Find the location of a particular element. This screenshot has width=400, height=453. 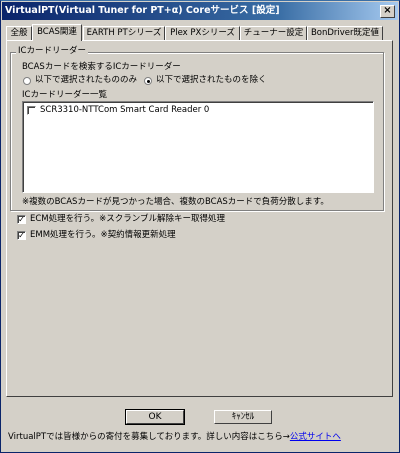

emm-checkbox: ✓ is located at coordinates (21, 235).